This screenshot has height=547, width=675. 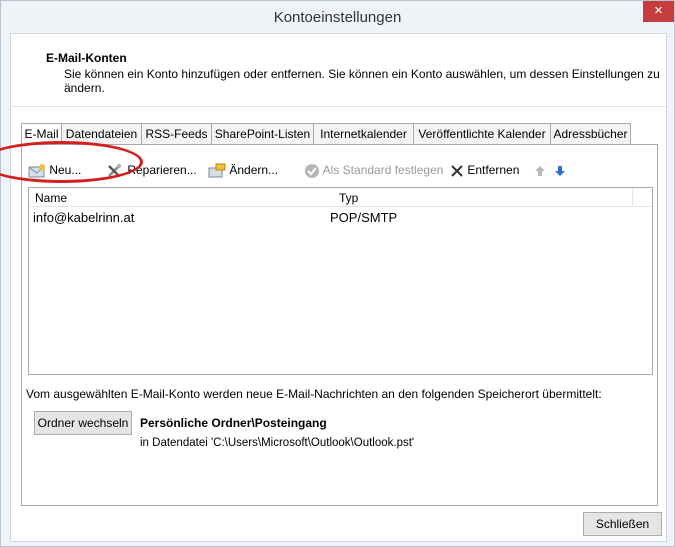 I want to click on tab-rss-feeds: RSS-Feeds, so click(x=176, y=133).